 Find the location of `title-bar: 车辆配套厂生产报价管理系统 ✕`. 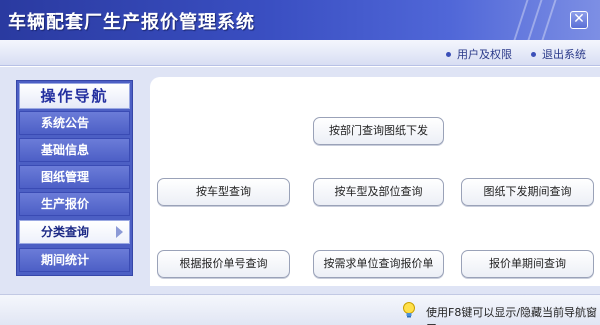

title-bar: 车辆配套厂生产报价管理系统 ✕ is located at coordinates (300, 20).